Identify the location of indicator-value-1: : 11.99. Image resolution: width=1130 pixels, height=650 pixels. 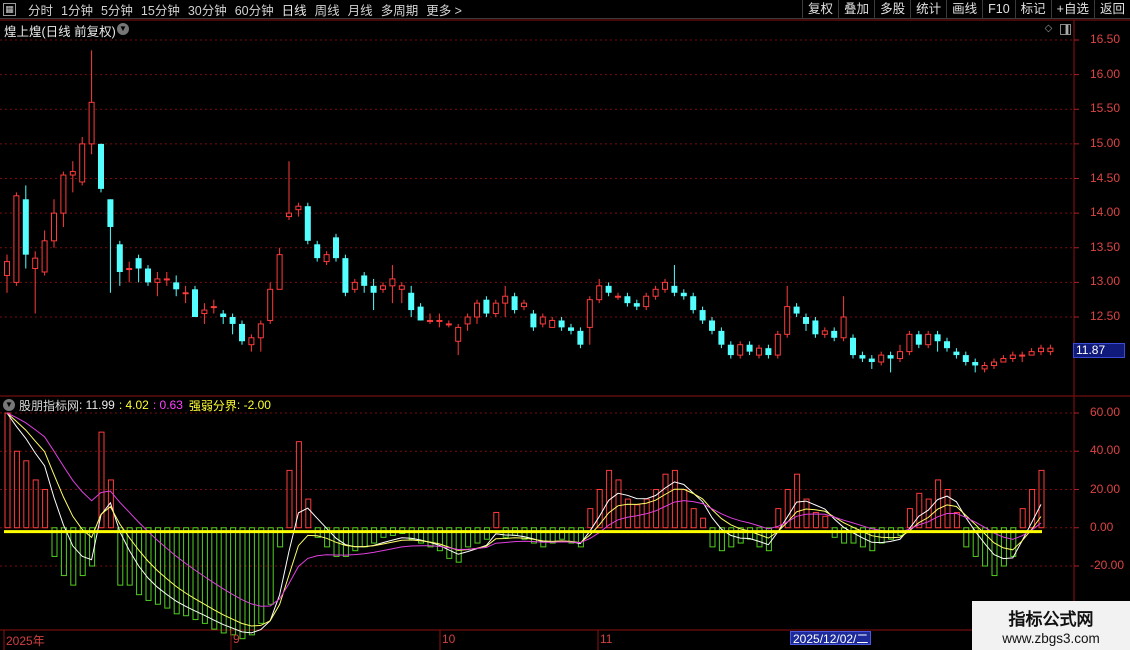
(97, 405).